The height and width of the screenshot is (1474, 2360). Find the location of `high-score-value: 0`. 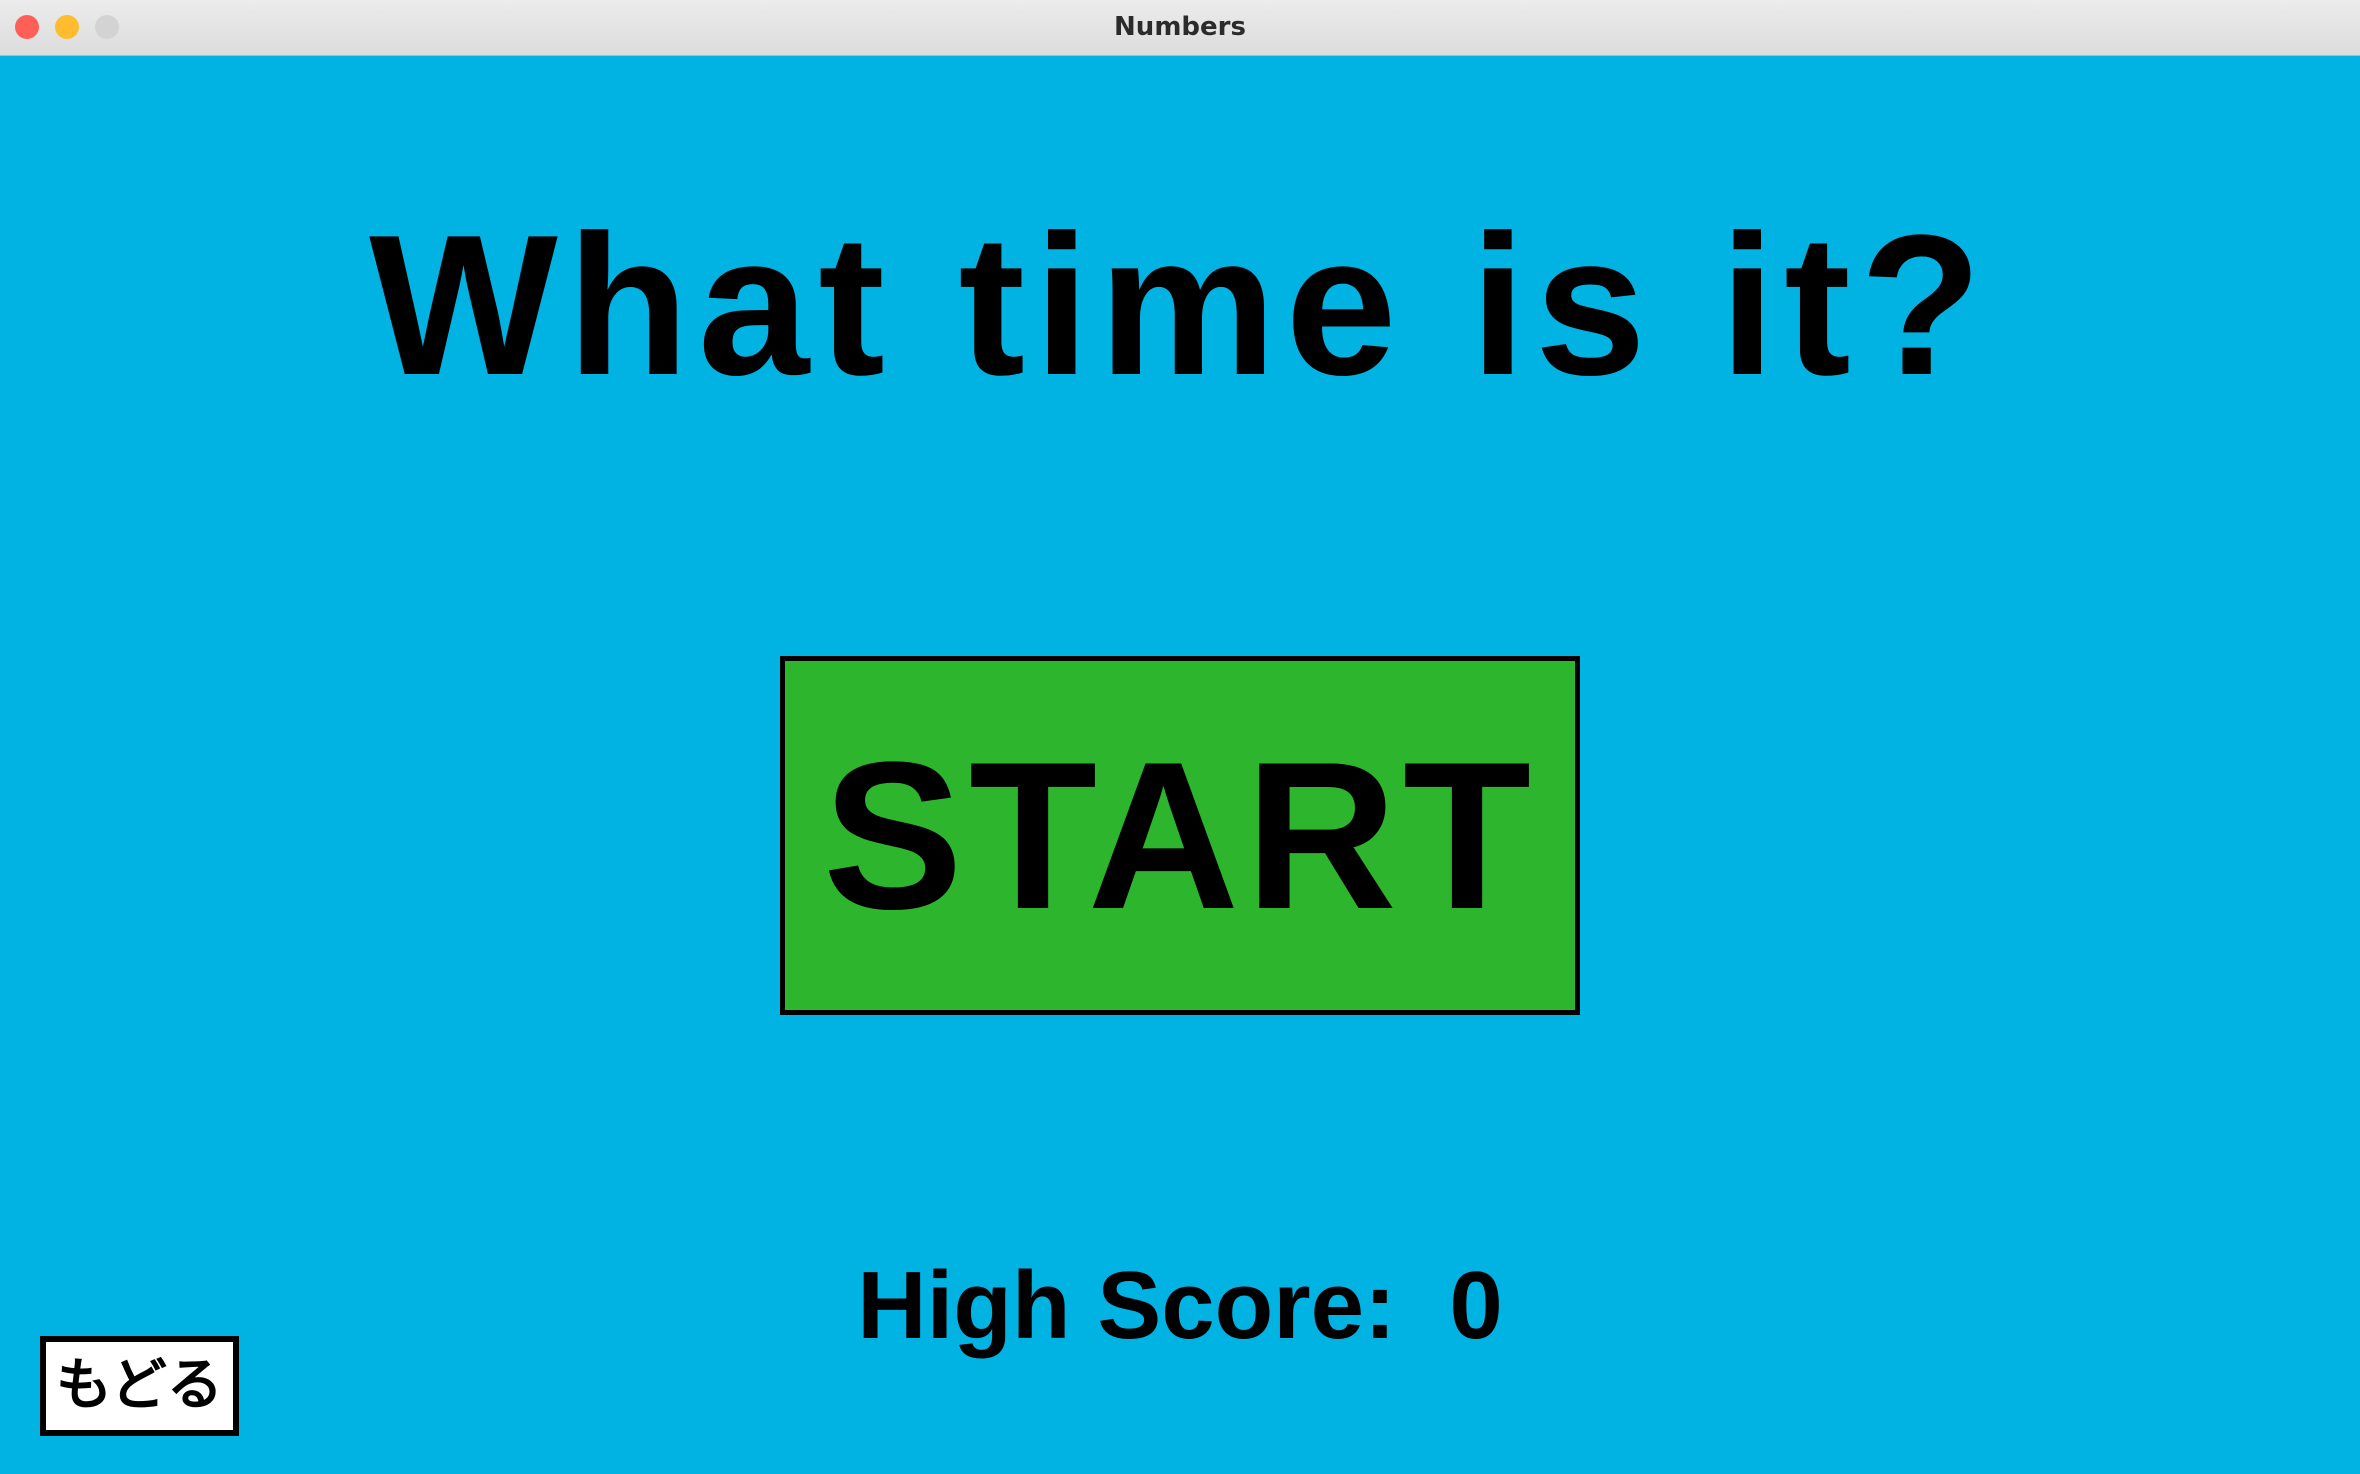

high-score-value: 0 is located at coordinates (1476, 1305).